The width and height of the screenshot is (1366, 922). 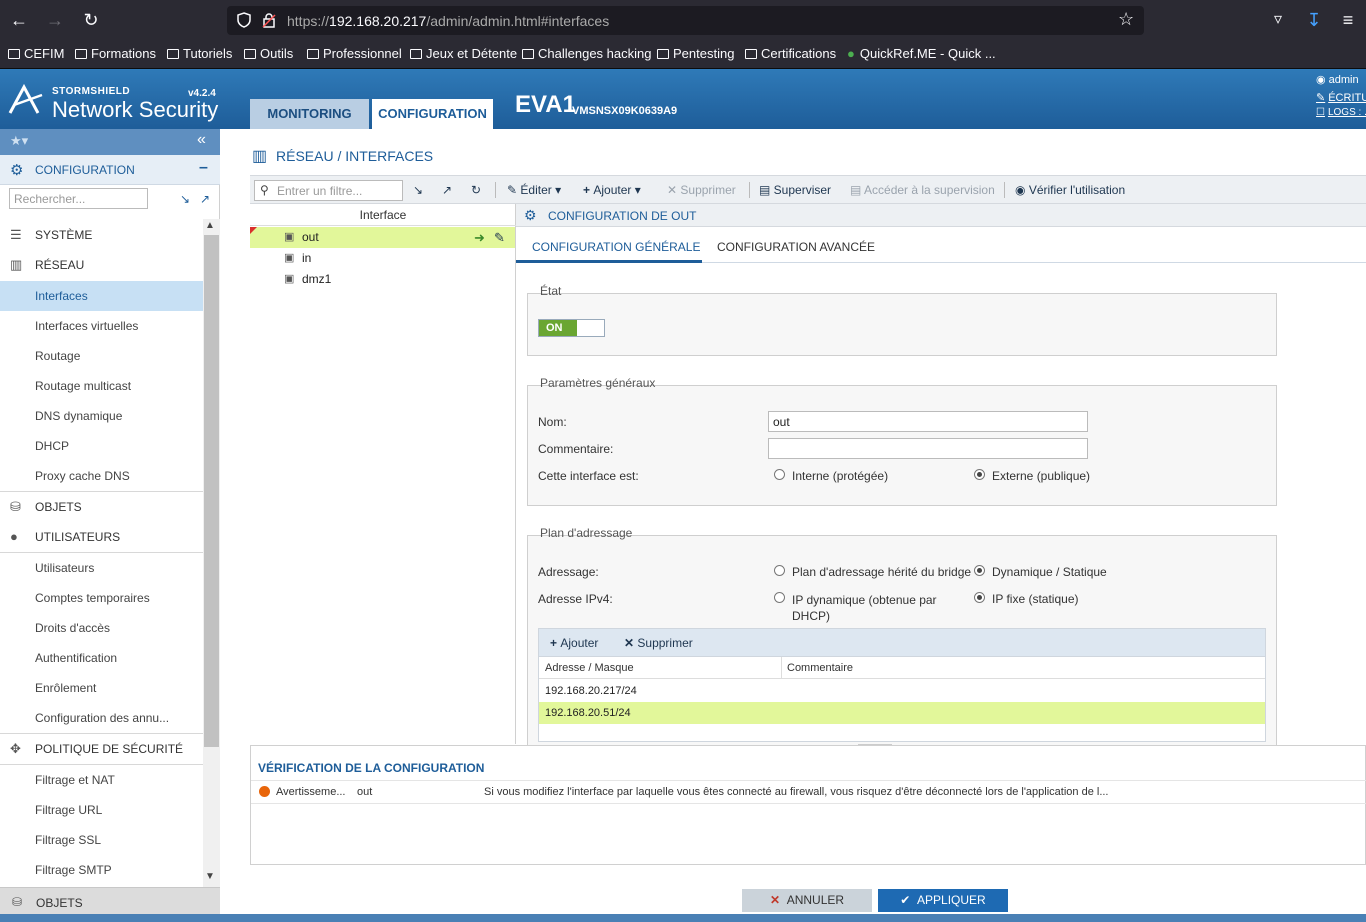 I want to click on column-divider, so click(x=781, y=668).